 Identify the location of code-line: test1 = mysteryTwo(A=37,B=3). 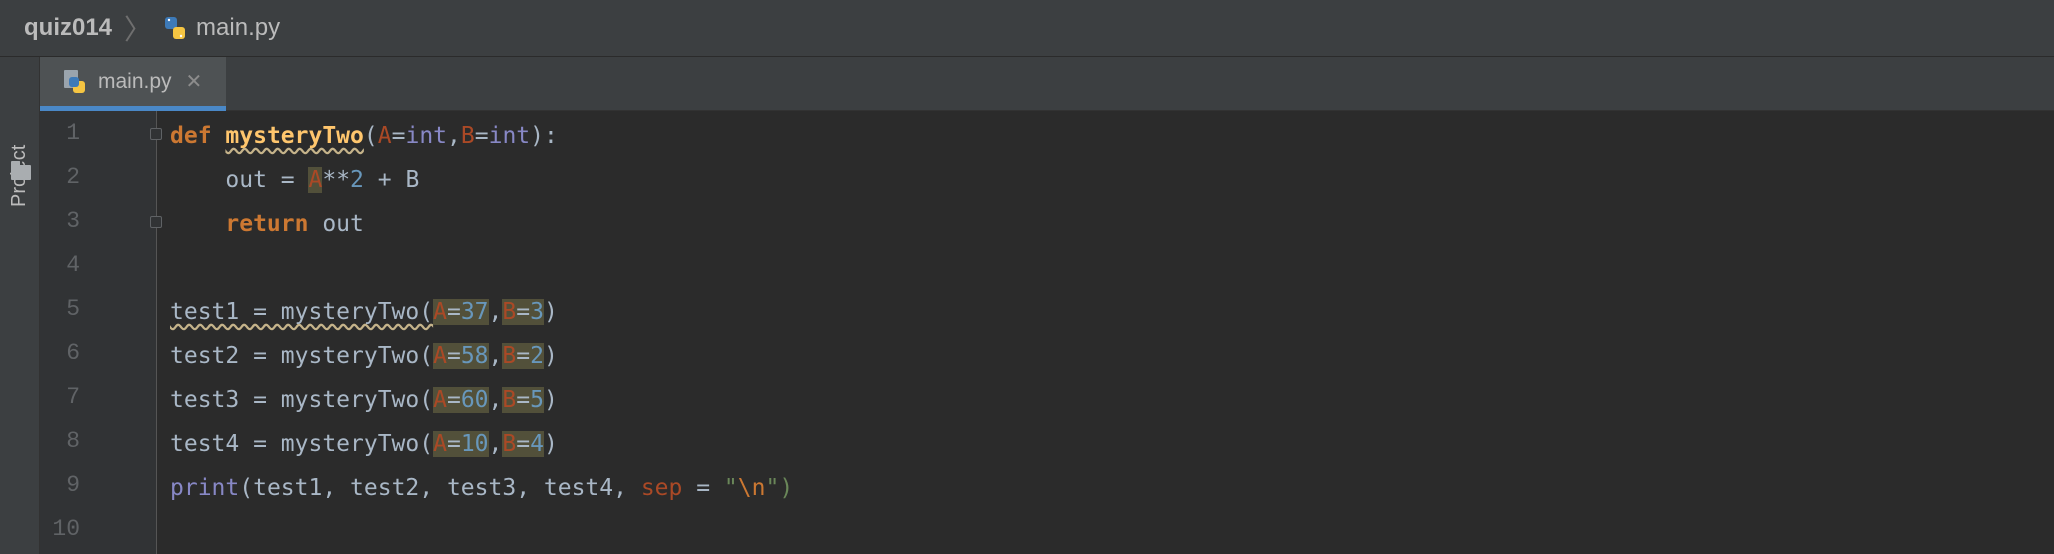
(481, 312).